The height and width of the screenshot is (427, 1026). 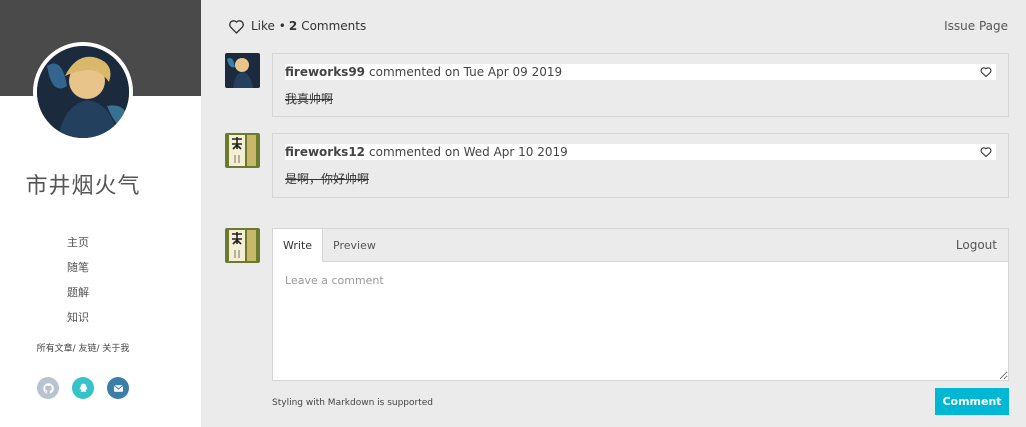 What do you see at coordinates (118, 388) in the screenshot?
I see `email-icon` at bounding box center [118, 388].